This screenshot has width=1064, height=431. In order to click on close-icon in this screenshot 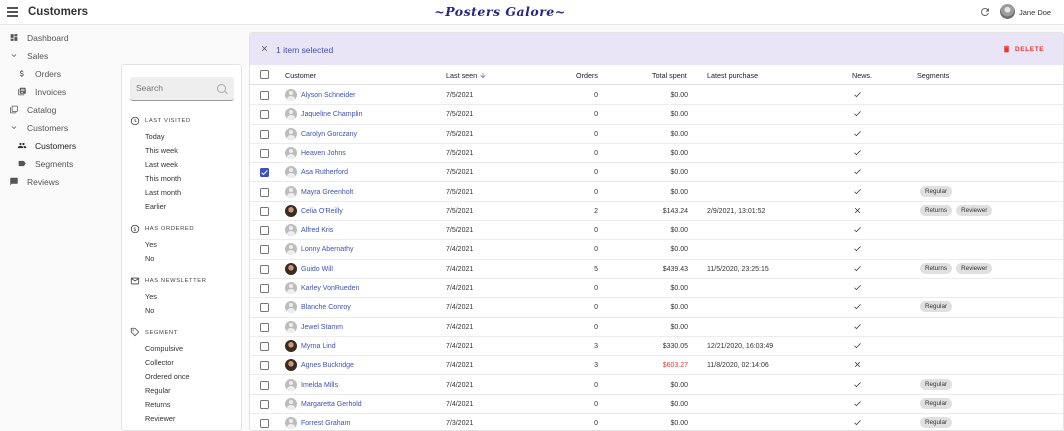, I will do `click(264, 48)`.